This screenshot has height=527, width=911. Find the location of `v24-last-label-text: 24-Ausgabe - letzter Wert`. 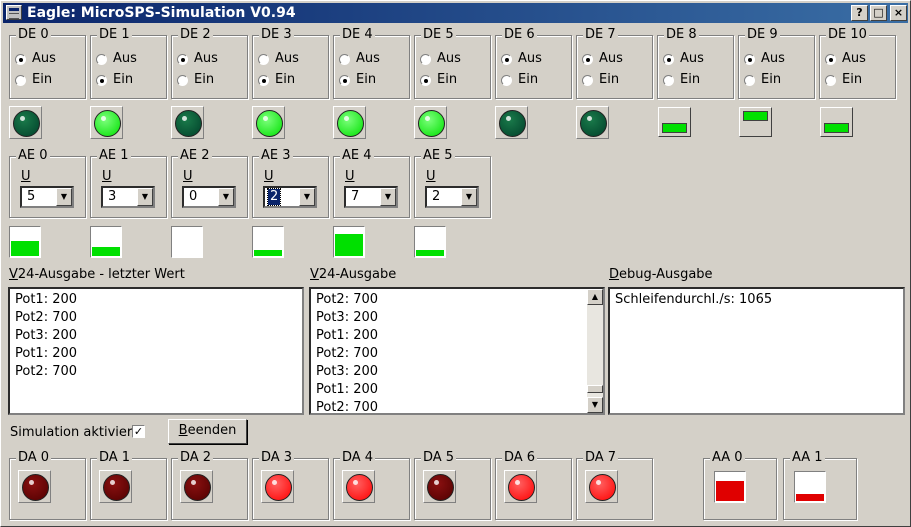

v24-last-label-text: 24-Ausgabe - letzter Wert is located at coordinates (101, 274).